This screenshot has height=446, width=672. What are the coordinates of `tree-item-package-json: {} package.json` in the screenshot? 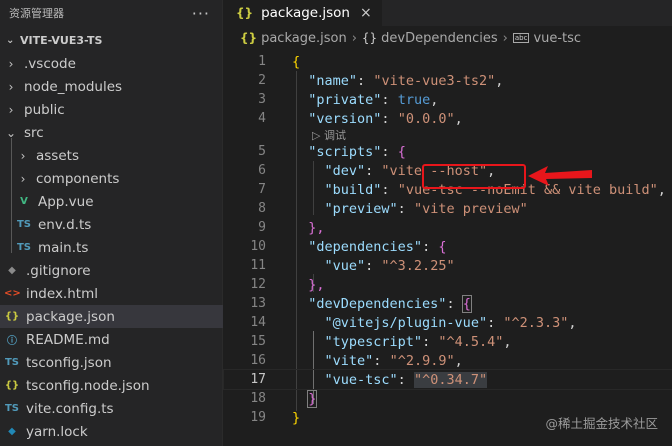 It's located at (111, 316).